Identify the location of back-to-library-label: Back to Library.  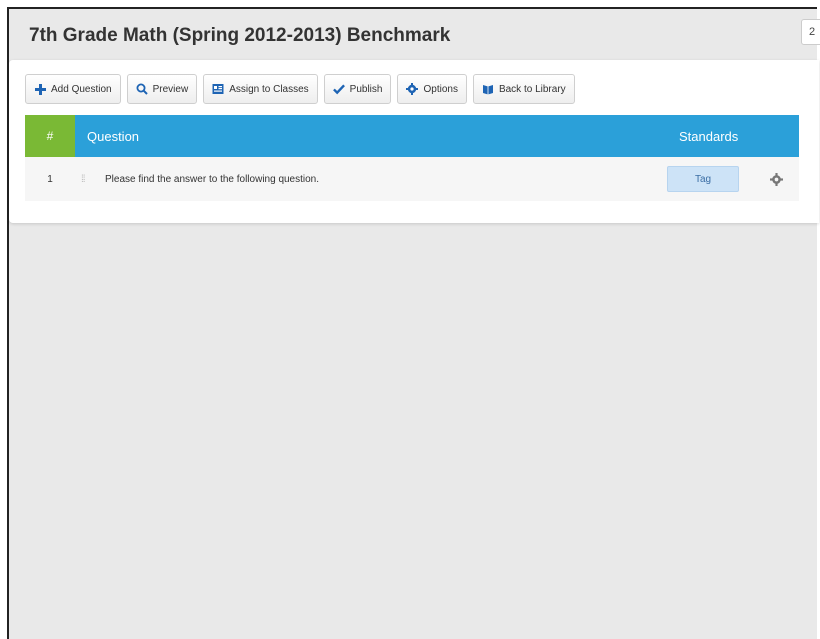
(532, 89).